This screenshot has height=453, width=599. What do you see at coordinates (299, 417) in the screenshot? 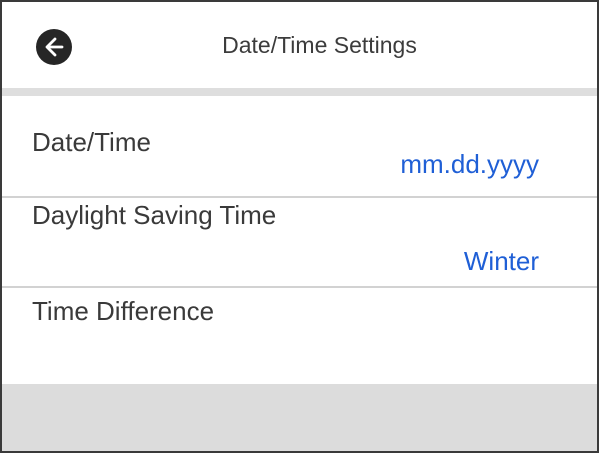
I see `footer-bar` at bounding box center [299, 417].